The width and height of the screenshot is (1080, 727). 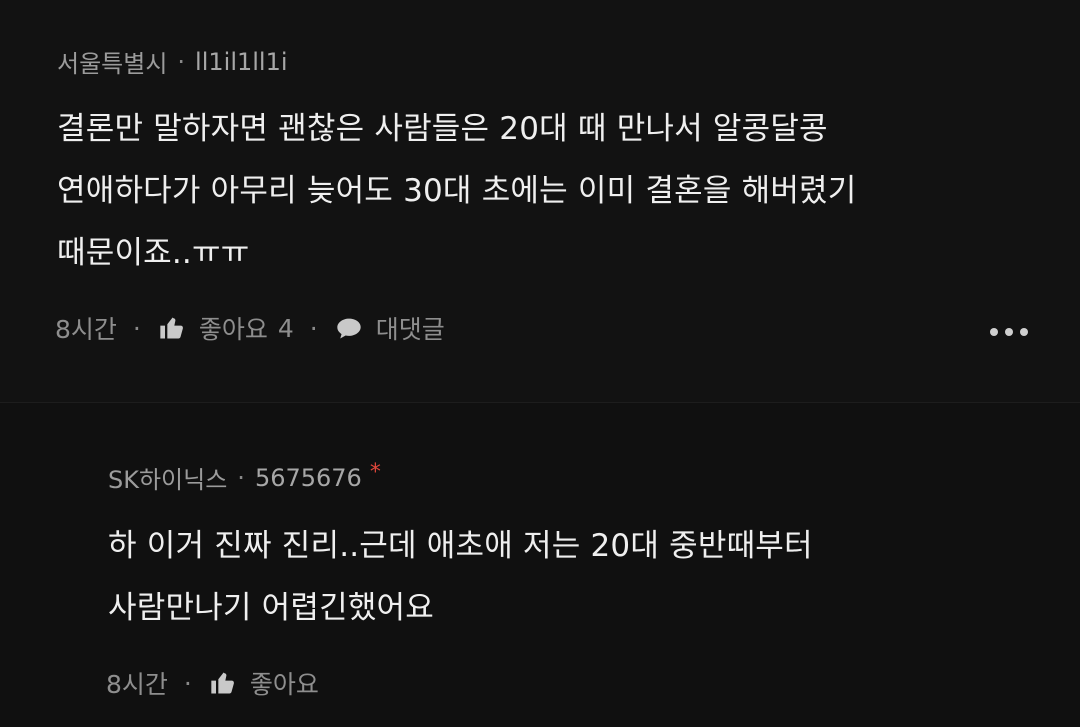 I want to click on author-mark: *, so click(x=375, y=472).